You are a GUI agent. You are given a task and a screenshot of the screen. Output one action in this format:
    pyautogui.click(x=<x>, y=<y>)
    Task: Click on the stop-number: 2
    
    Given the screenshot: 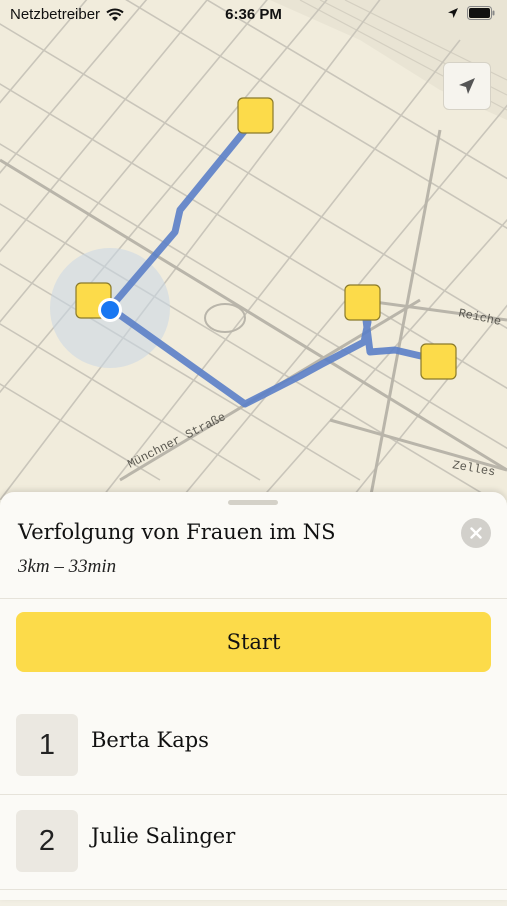 What is the action you would take?
    pyautogui.click(x=47, y=841)
    